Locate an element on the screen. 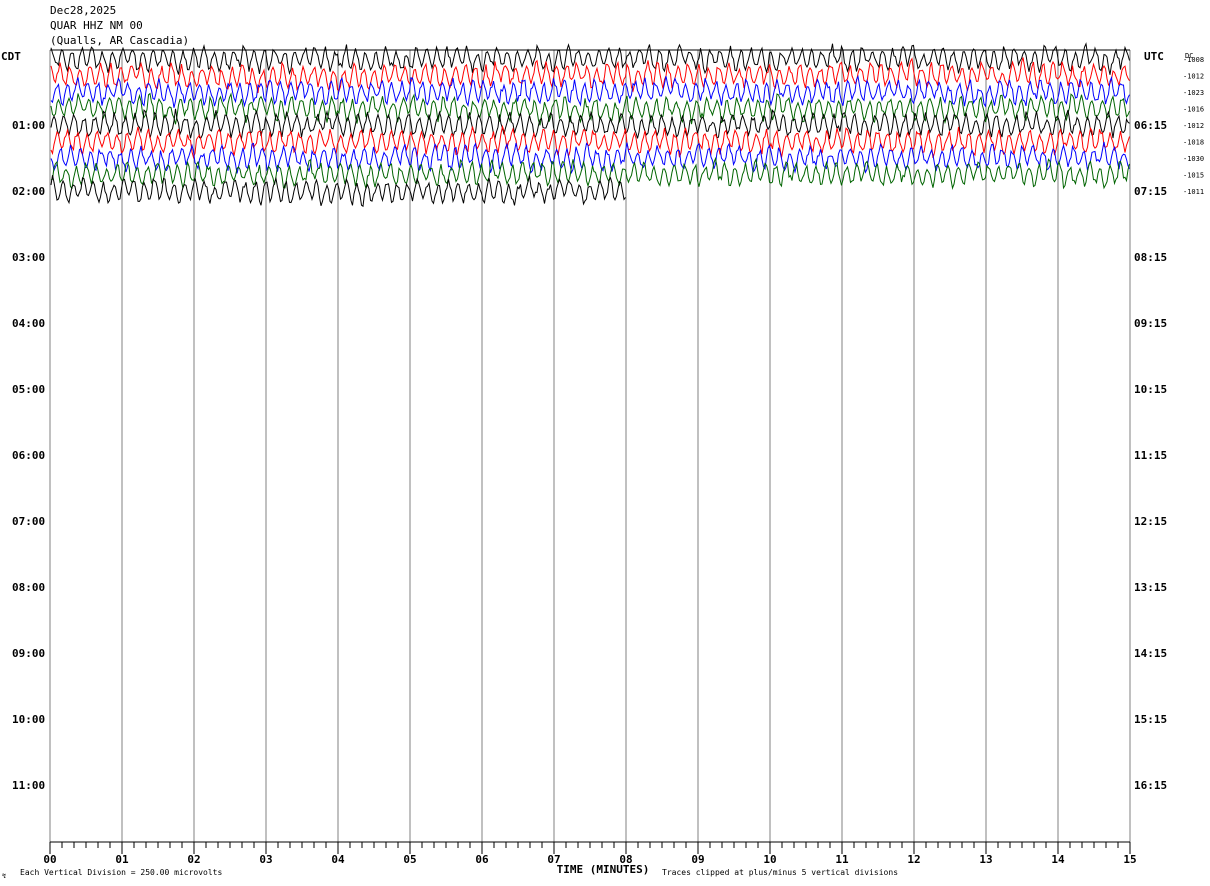 This screenshot has width=1210, height=886. x-tick-label: 00 is located at coordinates (49, 859).